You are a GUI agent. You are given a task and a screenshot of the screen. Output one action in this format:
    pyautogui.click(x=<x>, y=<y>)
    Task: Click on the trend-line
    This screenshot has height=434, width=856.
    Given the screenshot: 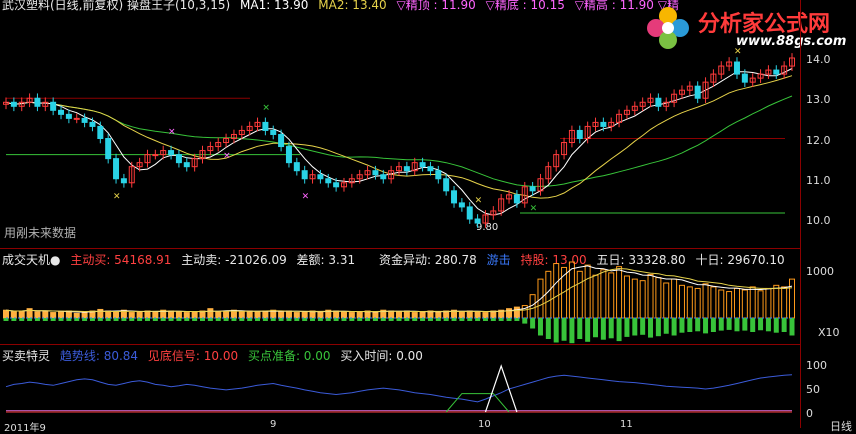 What is the action you would take?
    pyautogui.click(x=399, y=388)
    